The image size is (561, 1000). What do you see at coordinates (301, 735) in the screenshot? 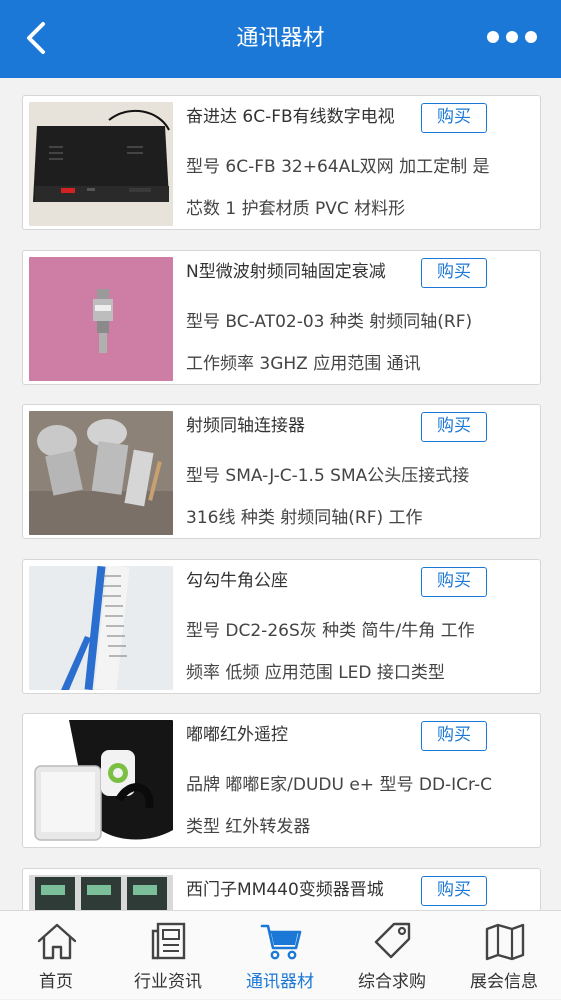
I see `product-title: 嘟嘟红外遥控` at bounding box center [301, 735].